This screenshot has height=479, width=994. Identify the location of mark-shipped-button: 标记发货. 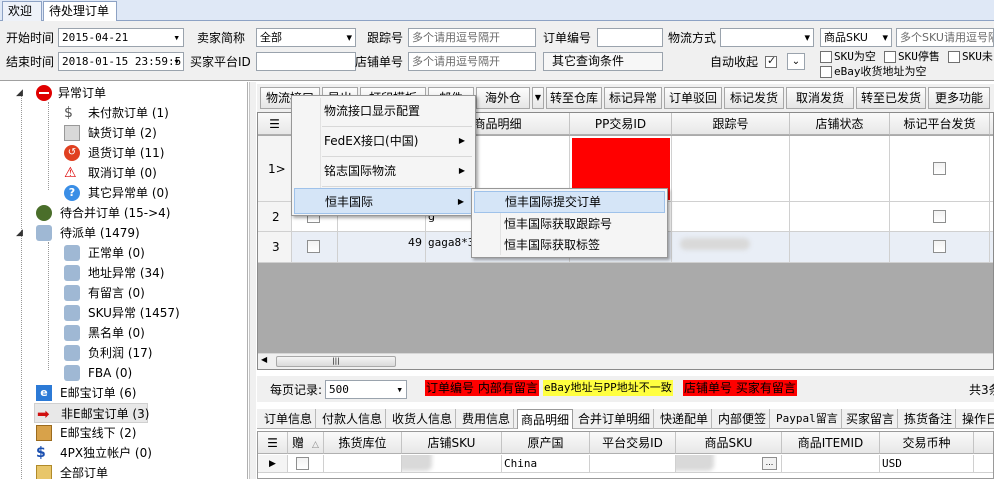
(754, 98).